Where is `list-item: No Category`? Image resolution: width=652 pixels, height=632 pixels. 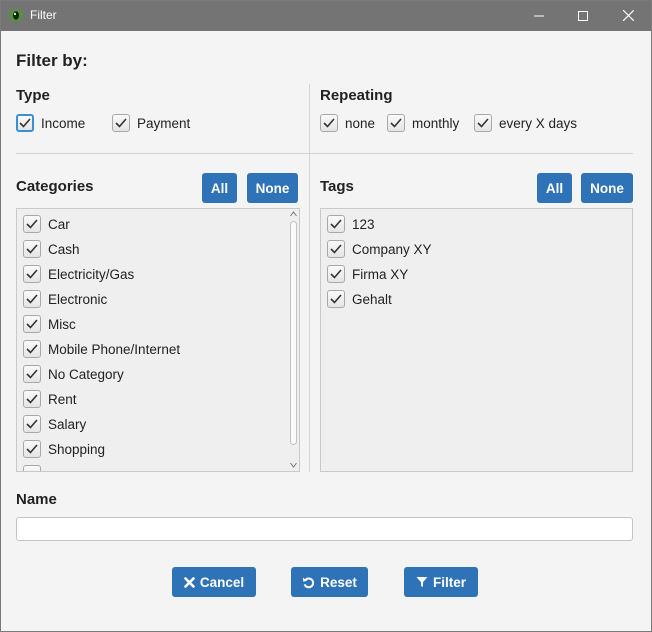 list-item: No Category is located at coordinates (73, 374).